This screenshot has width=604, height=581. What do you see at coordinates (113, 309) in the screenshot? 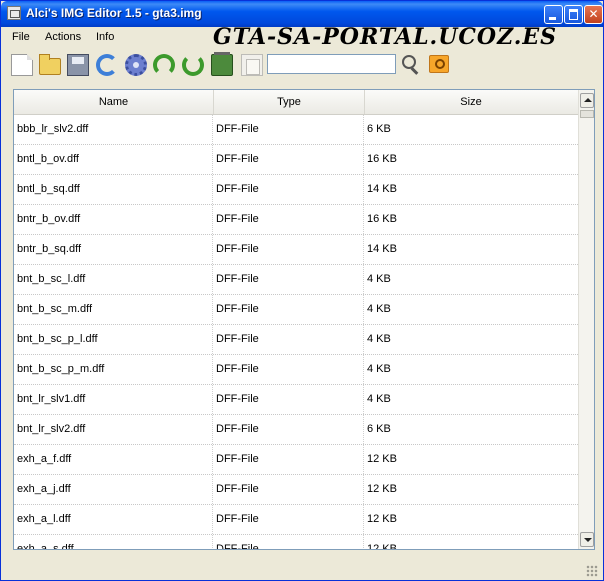
I see `cell-name: bnt_b_sc_m.dff` at bounding box center [113, 309].